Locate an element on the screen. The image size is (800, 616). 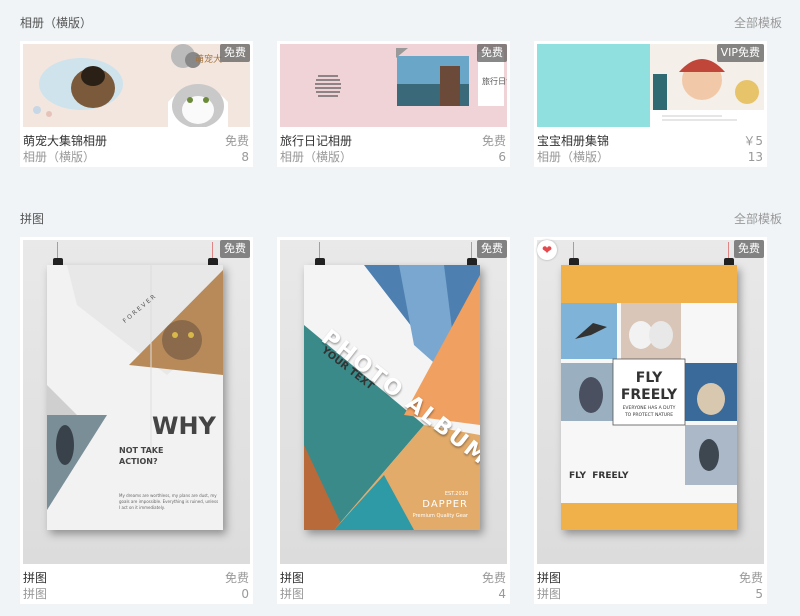
template-count: 5 is located at coordinates (759, 594).